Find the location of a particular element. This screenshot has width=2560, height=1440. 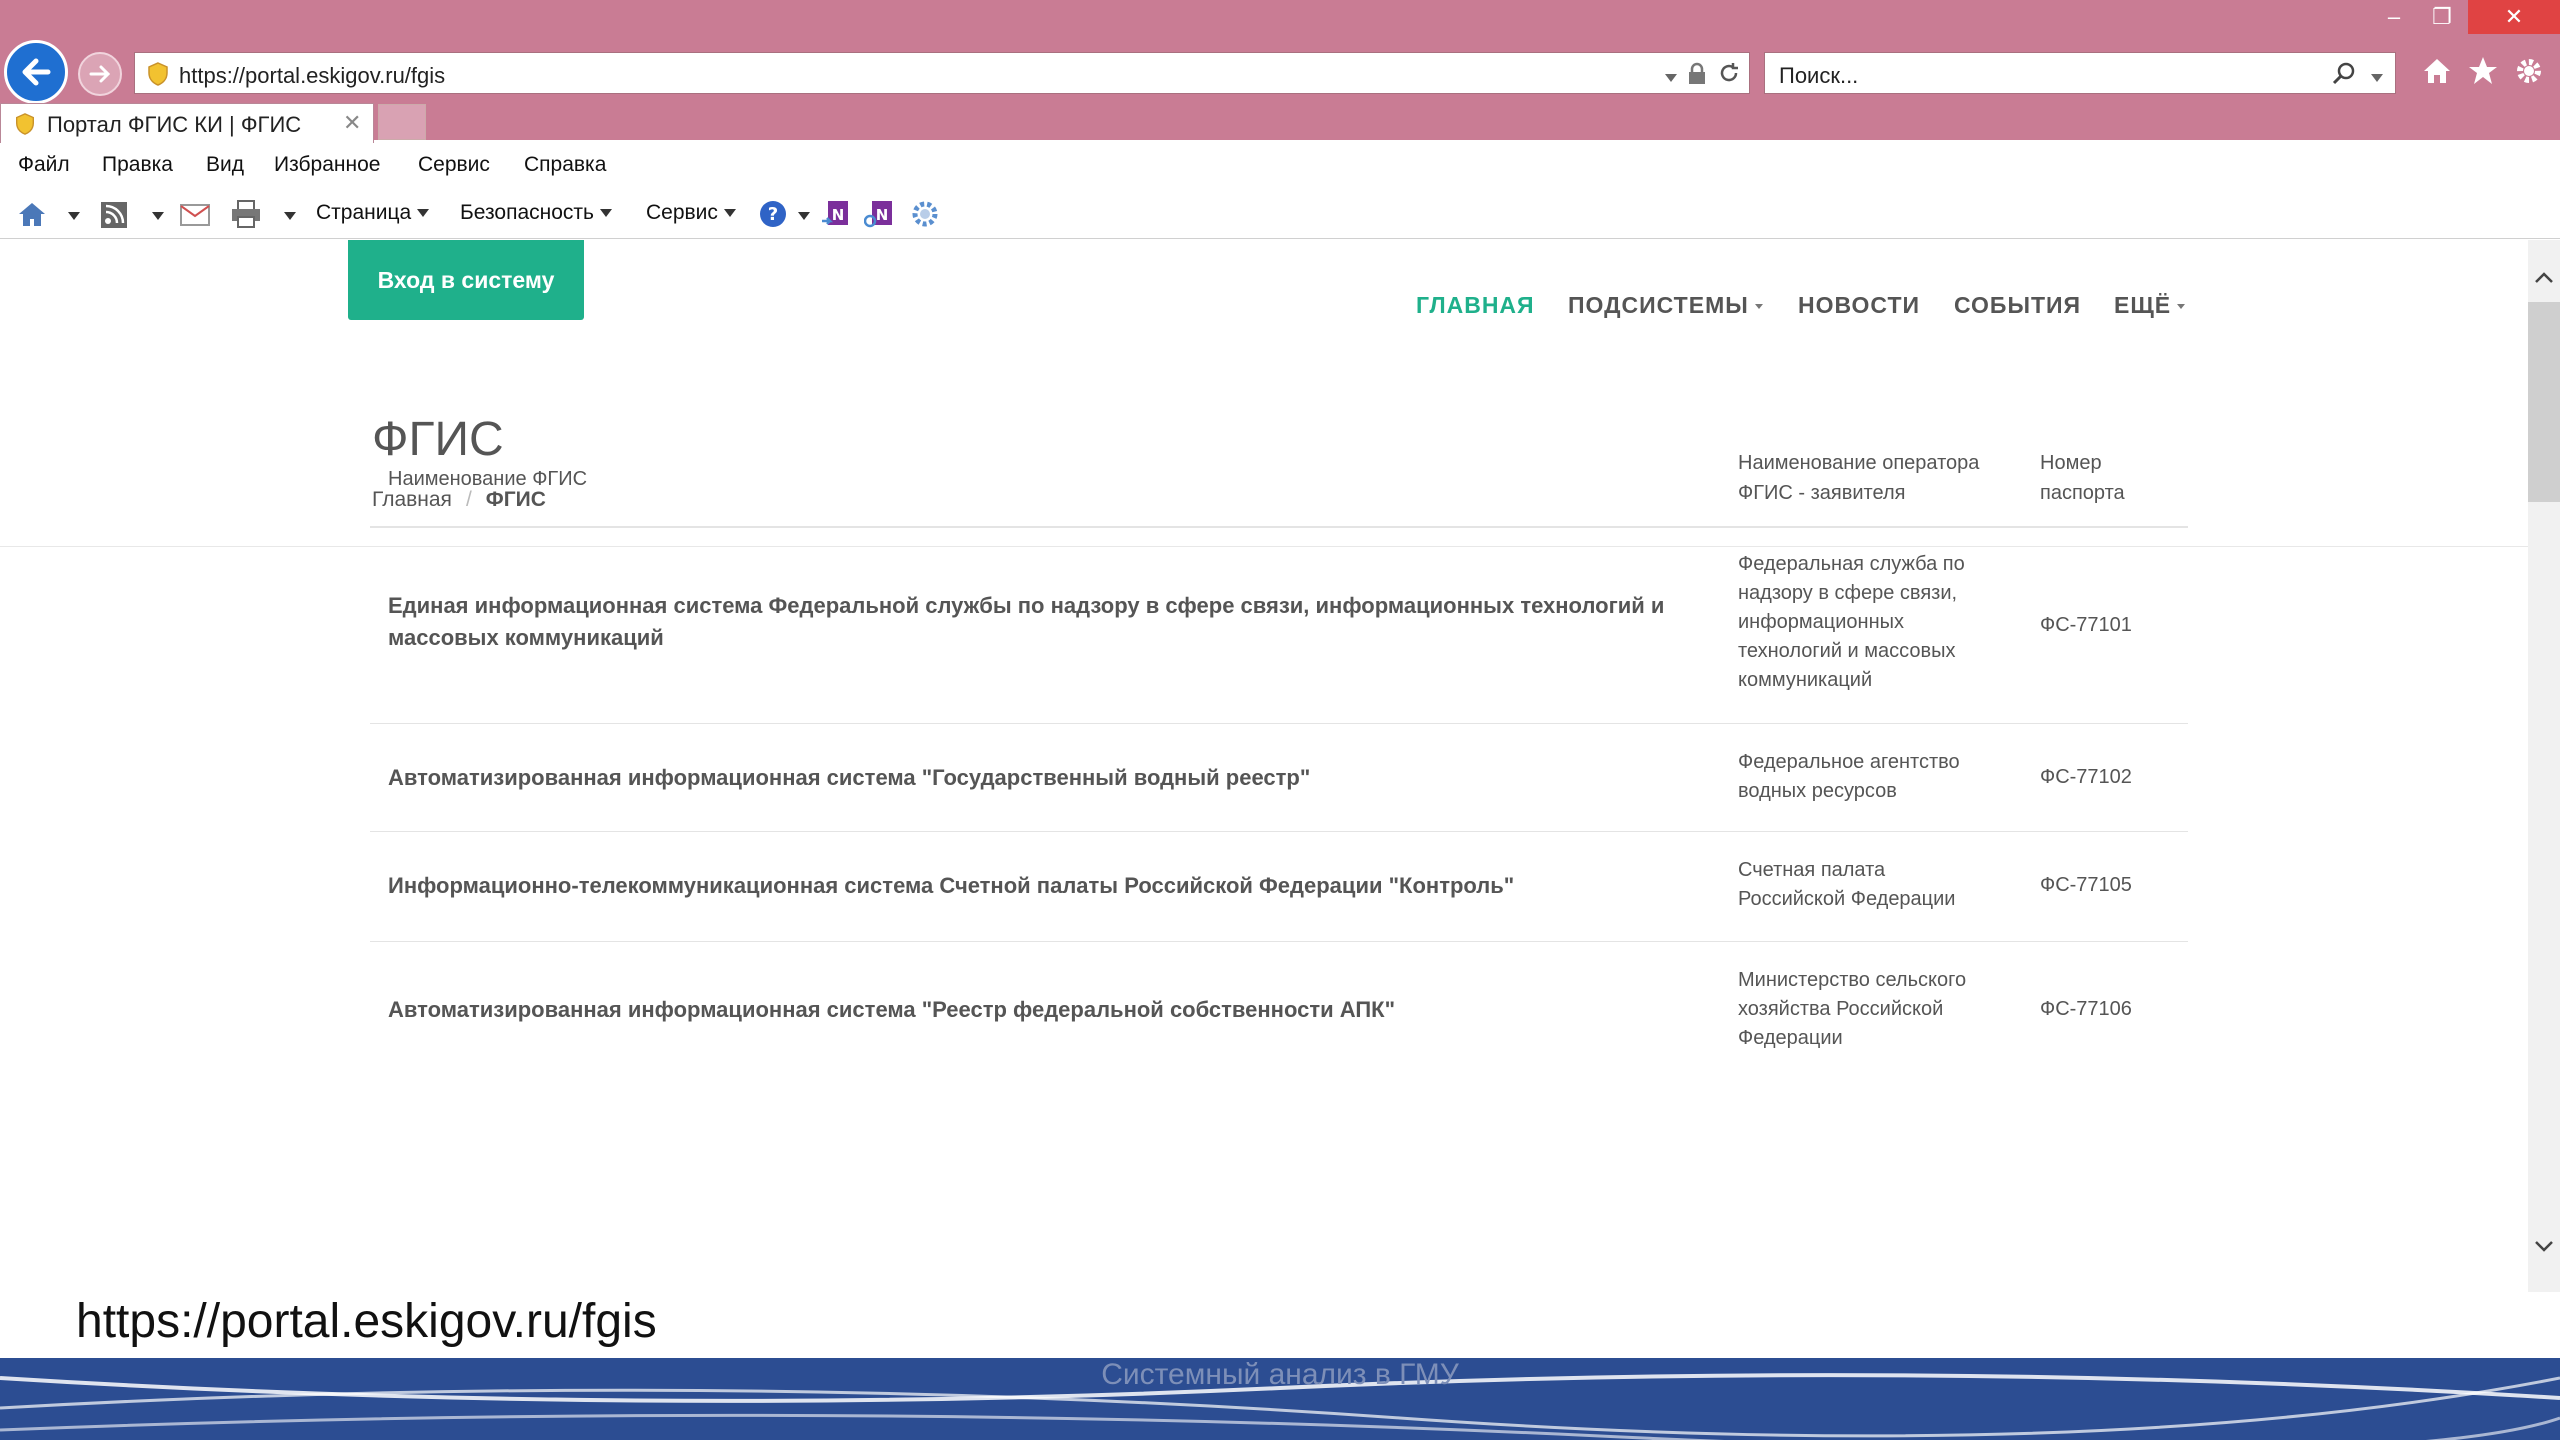

settings-gear-icon is located at coordinates (2529, 71).